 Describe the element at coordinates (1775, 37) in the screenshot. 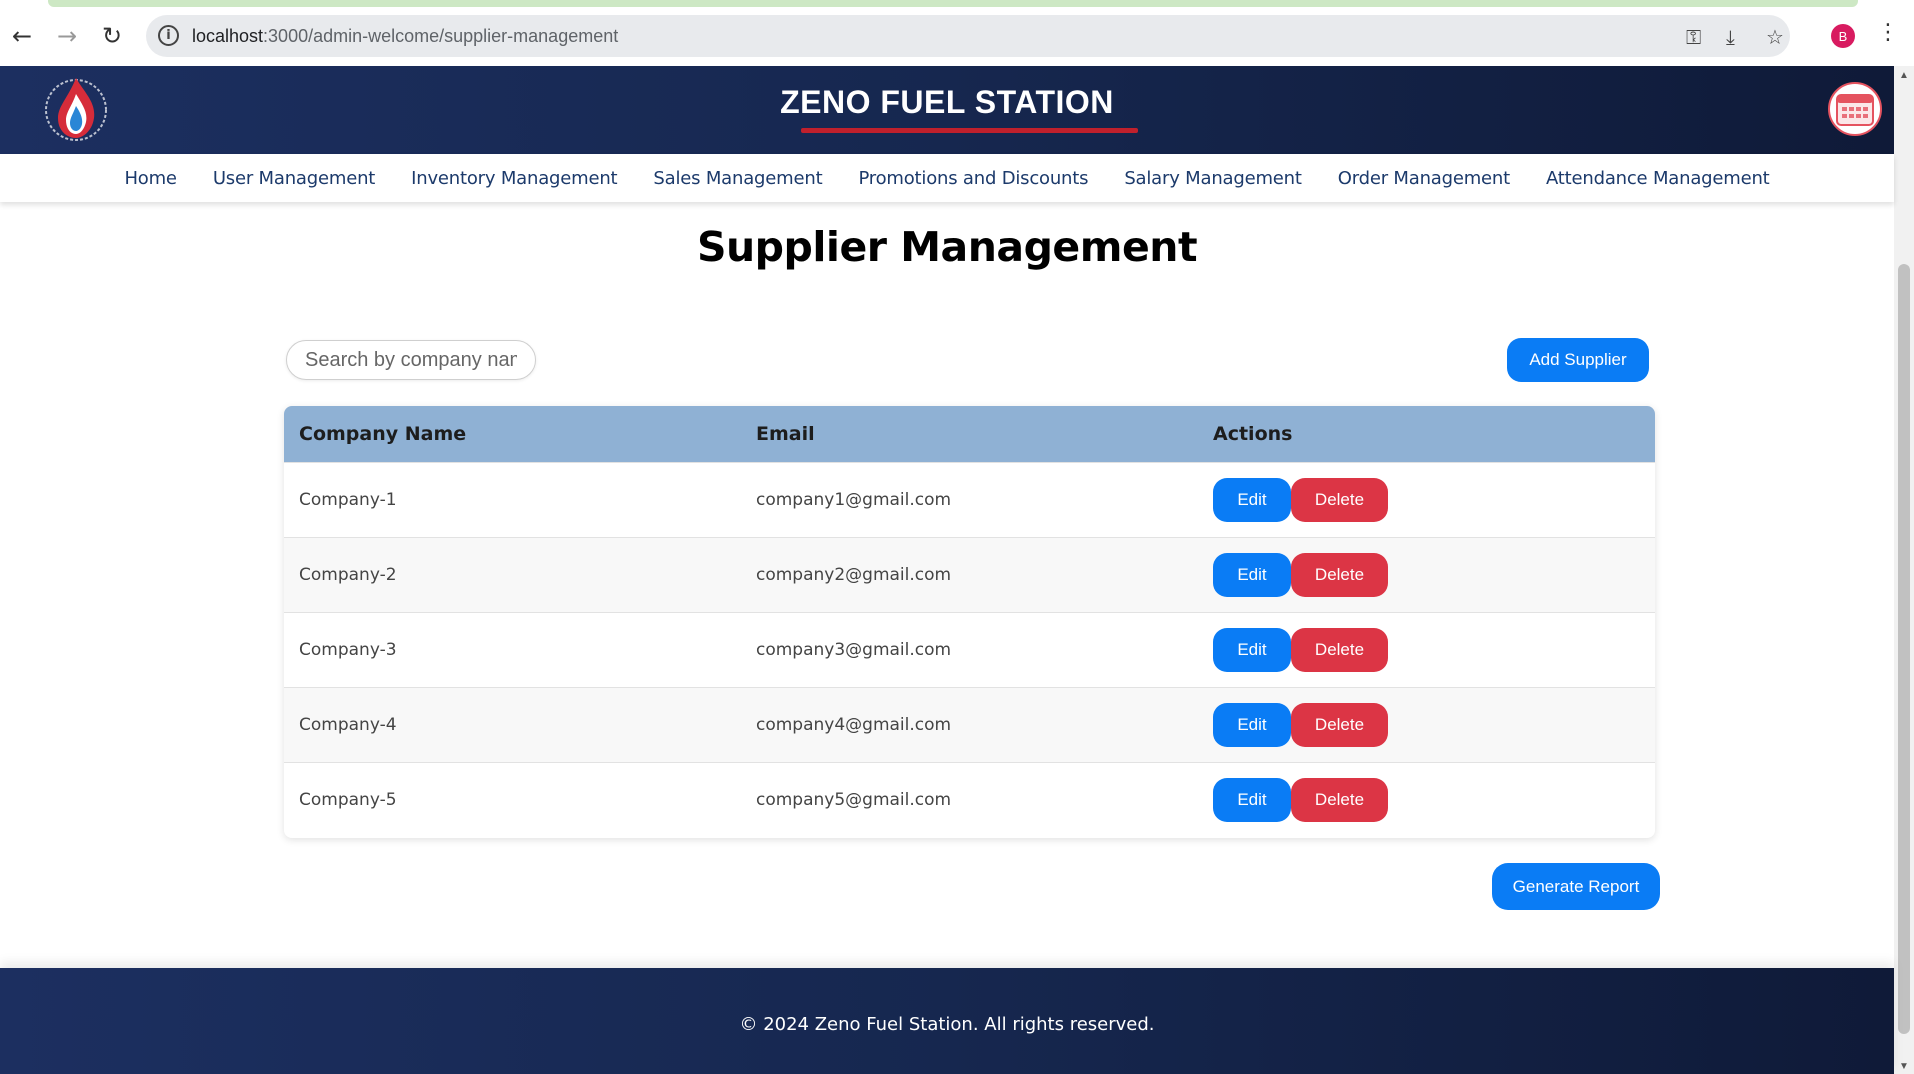

I see `bookmark-star-icon: ☆` at that location.